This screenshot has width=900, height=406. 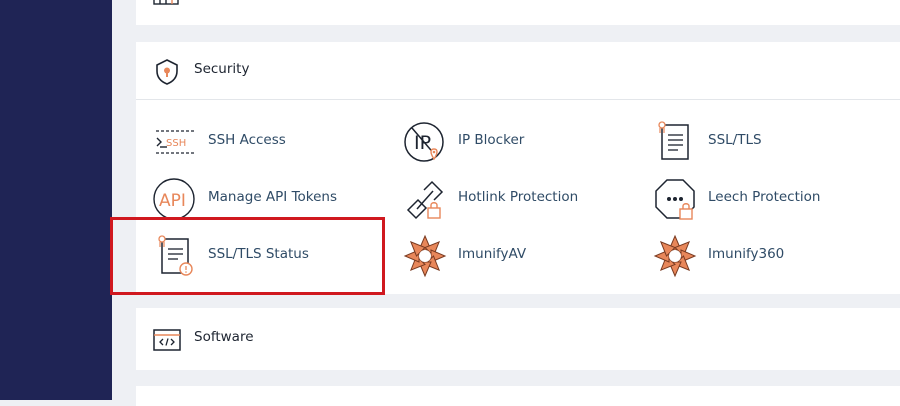 I want to click on ssh-icon: SSH, so click(x=175, y=142).